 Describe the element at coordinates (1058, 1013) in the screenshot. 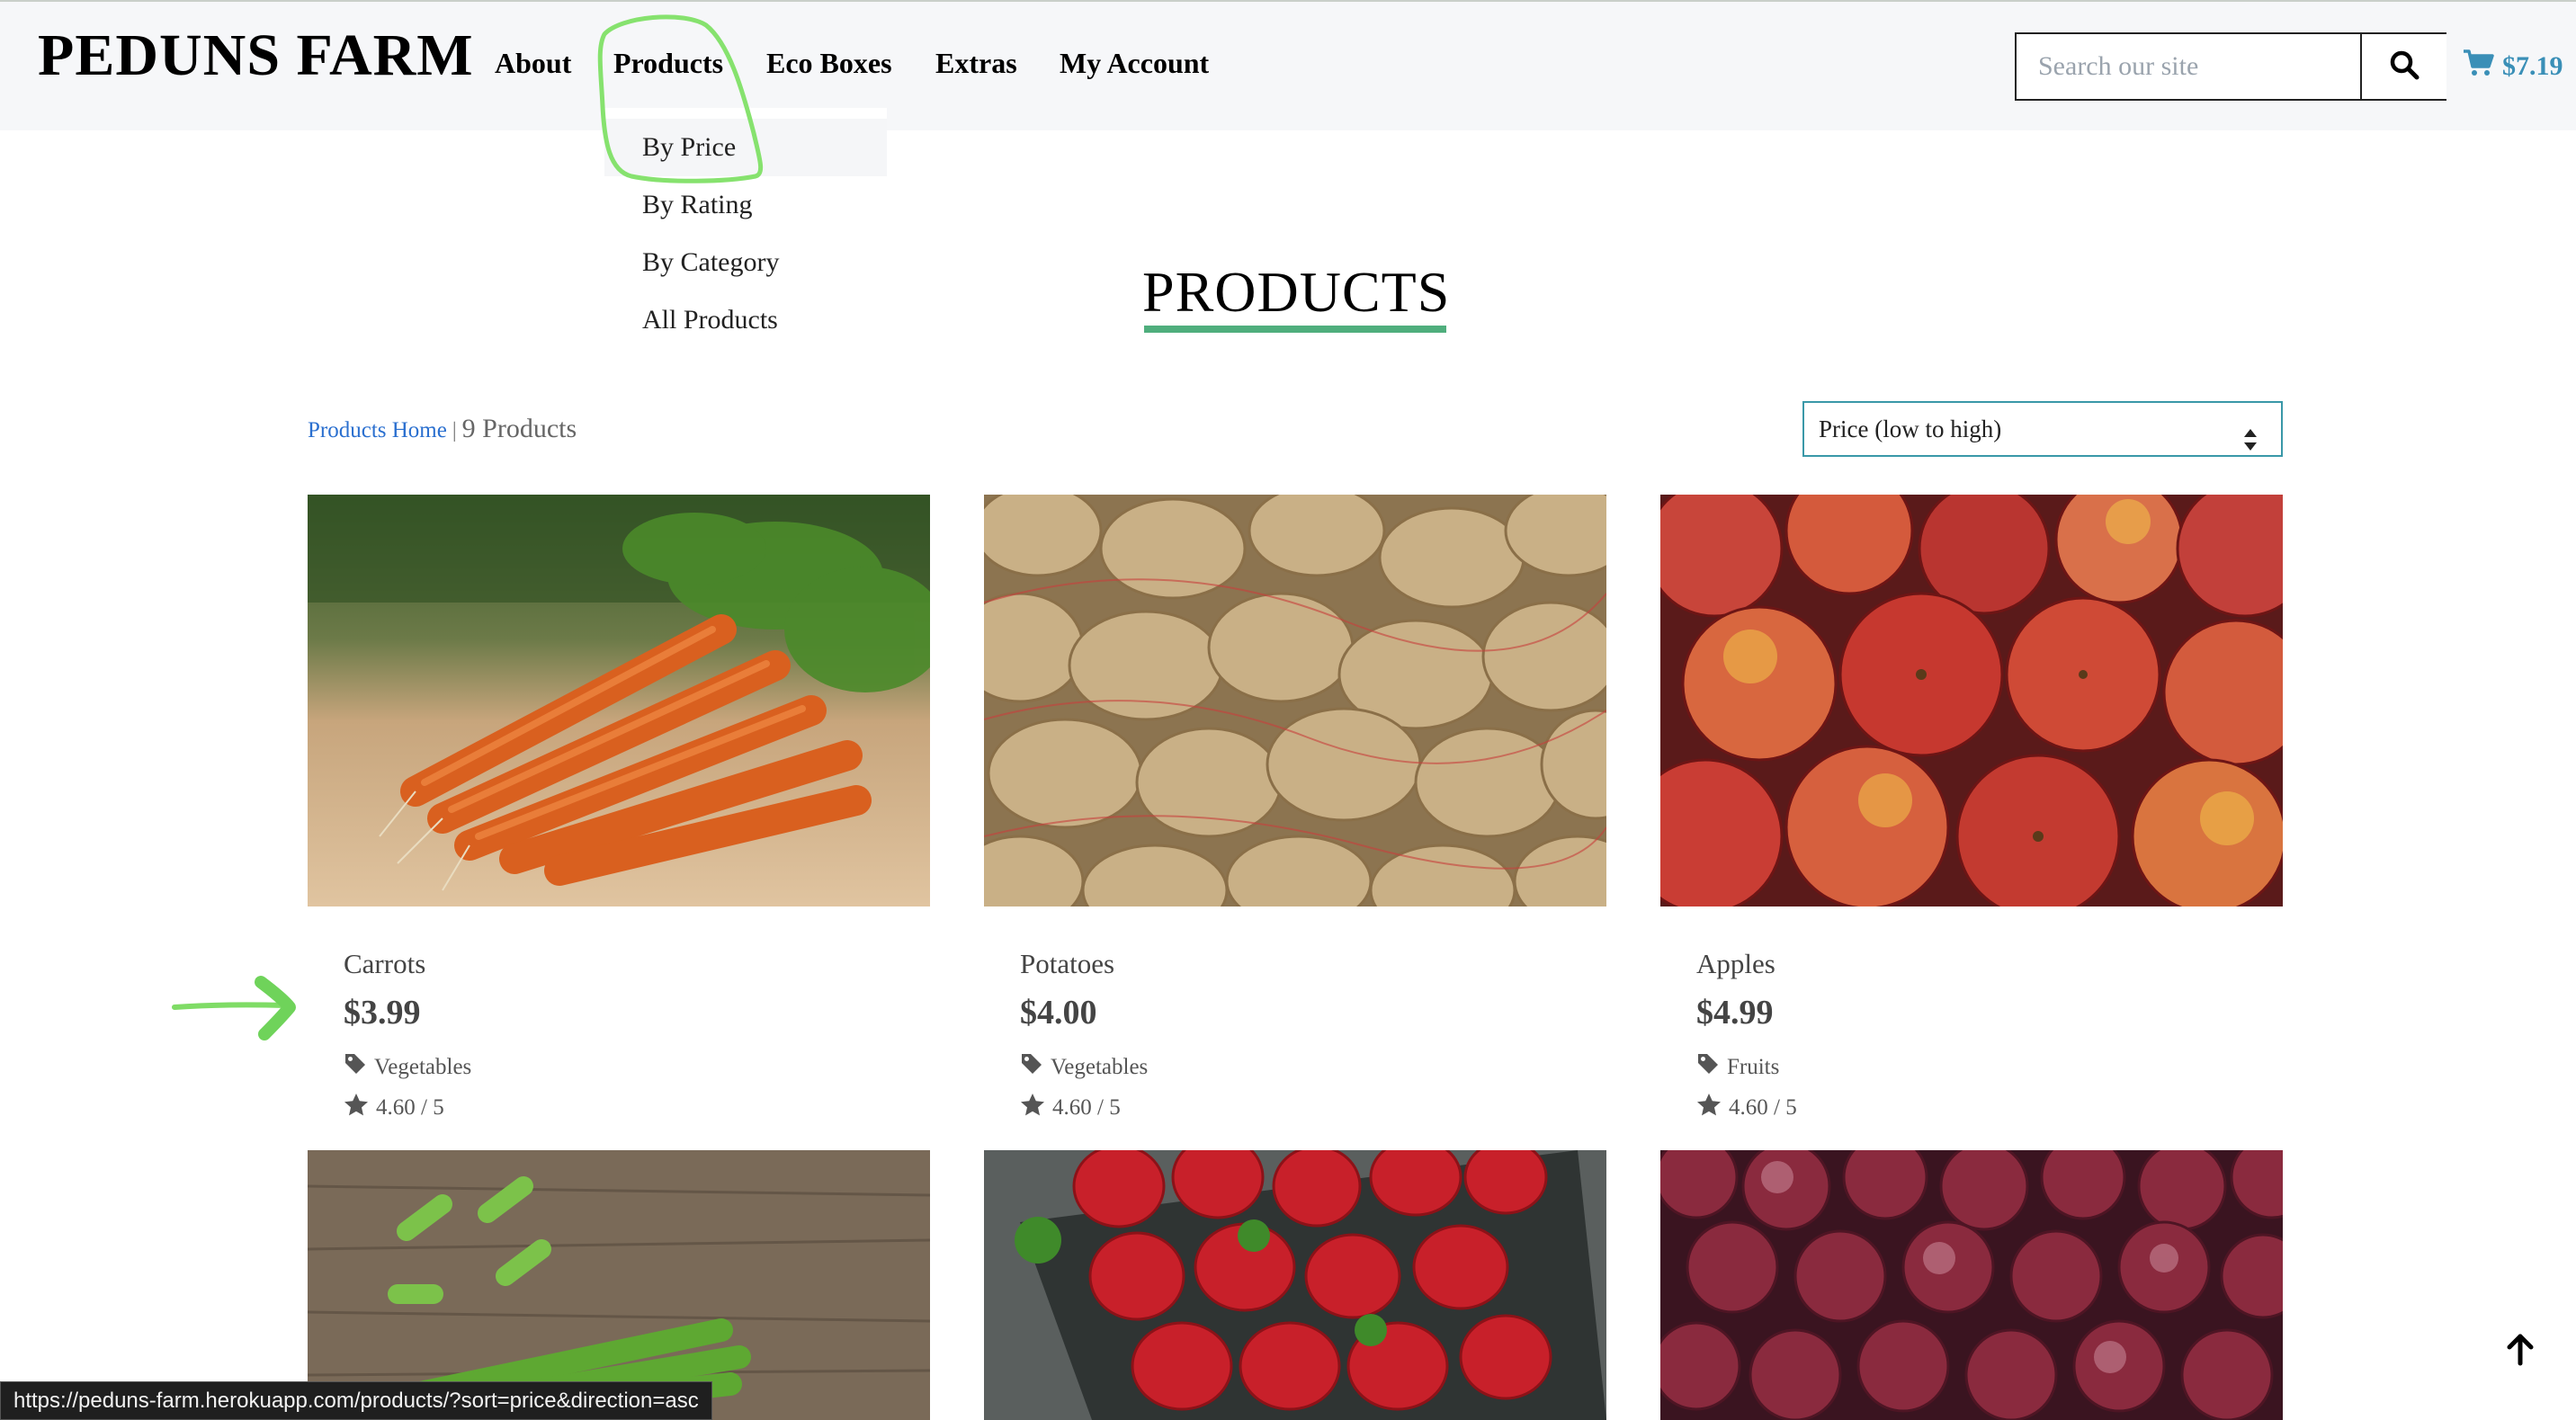

I see `product-price-potatoes: $4.00` at that location.